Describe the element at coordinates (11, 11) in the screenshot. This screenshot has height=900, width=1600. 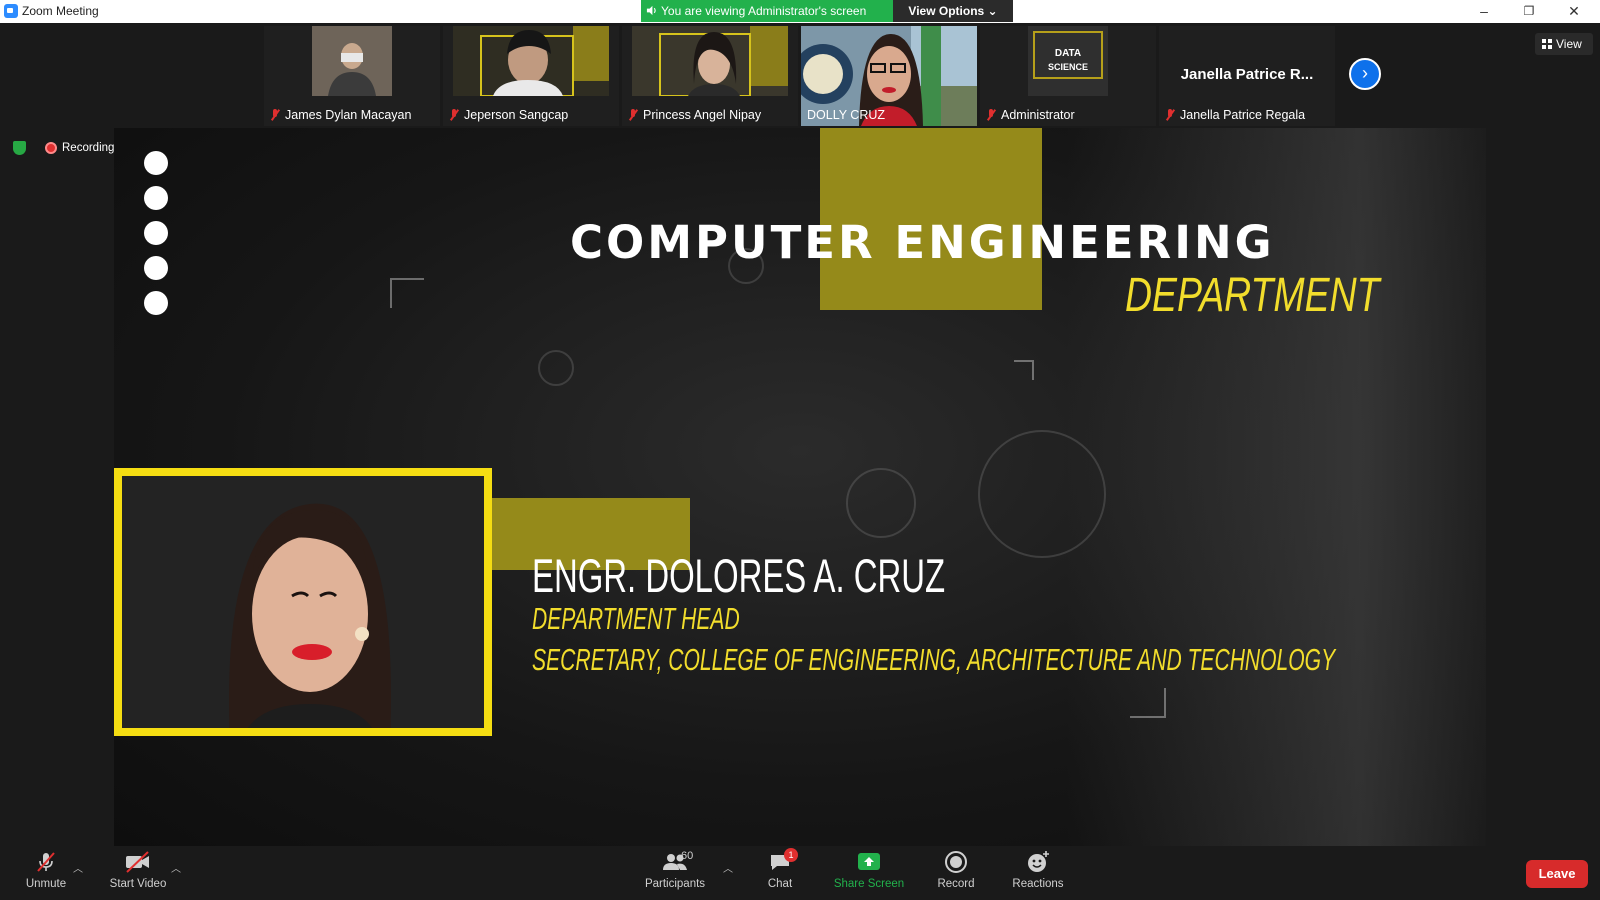
I see `zoom-app-icon` at that location.